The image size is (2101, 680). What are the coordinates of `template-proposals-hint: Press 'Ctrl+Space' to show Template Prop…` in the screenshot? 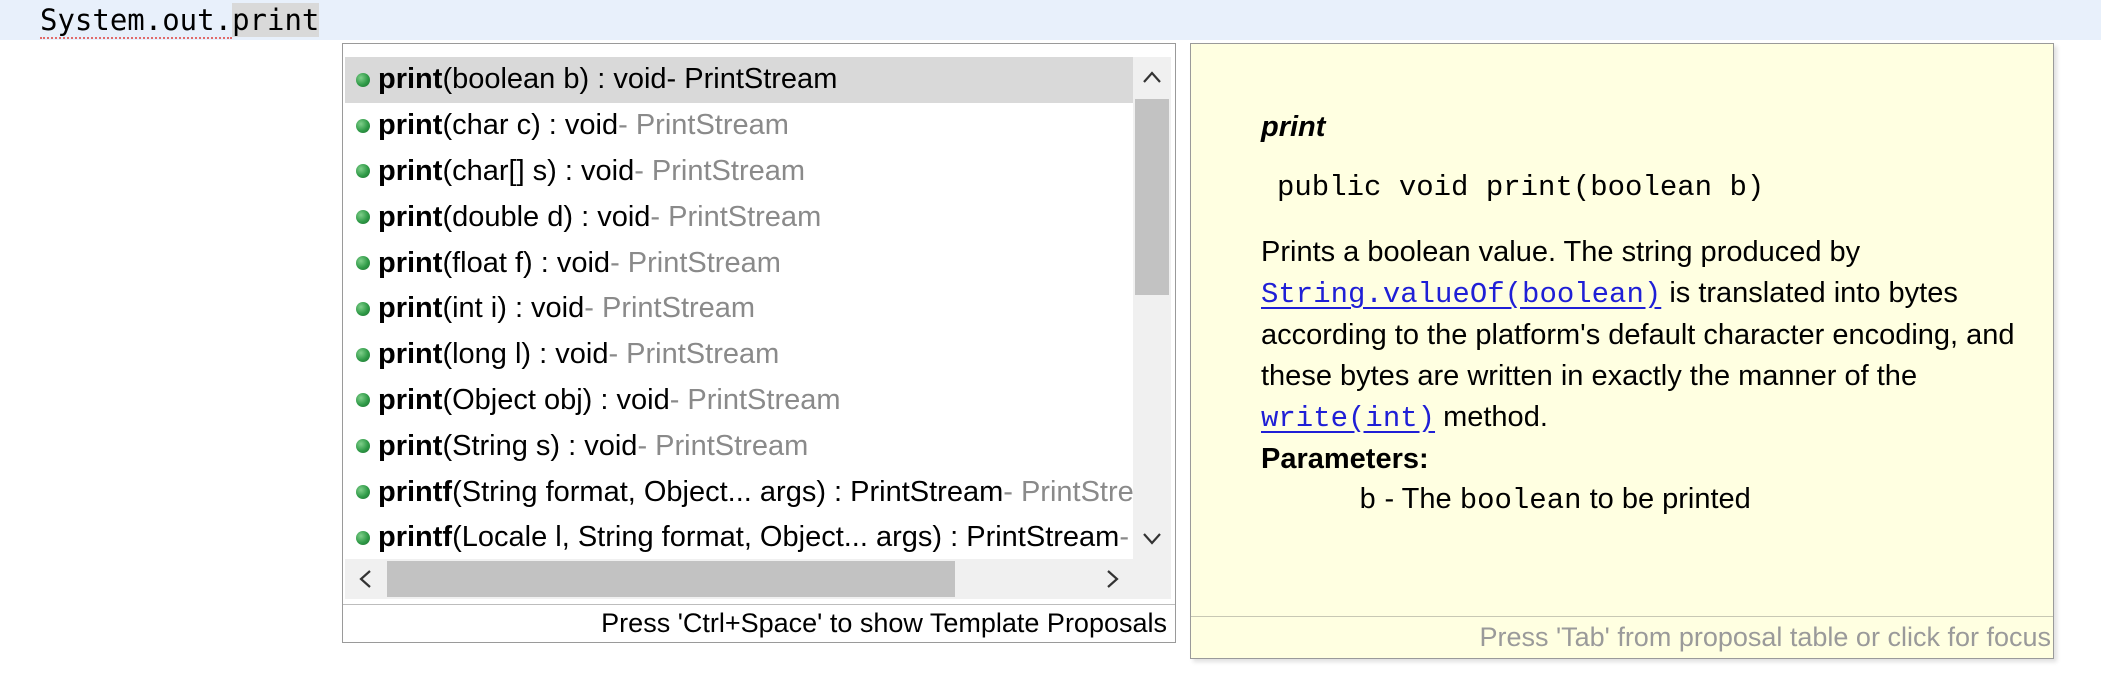 It's located at (759, 623).